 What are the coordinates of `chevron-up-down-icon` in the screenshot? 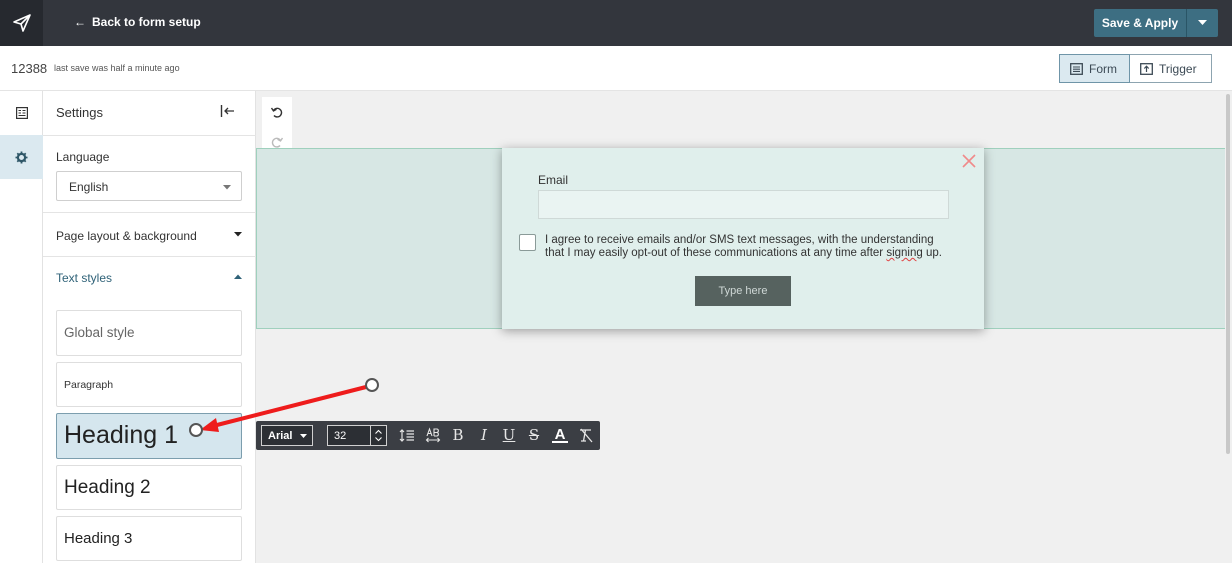 It's located at (378, 435).